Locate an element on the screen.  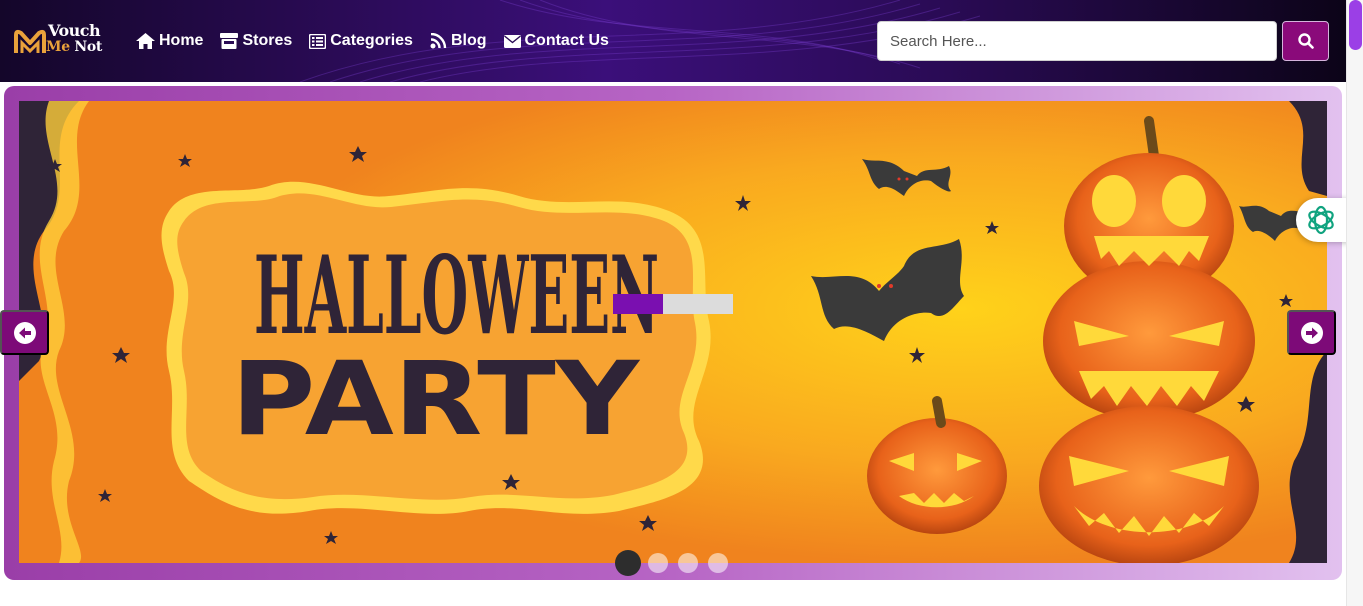
nav-stores-label: Stores is located at coordinates (267, 40).